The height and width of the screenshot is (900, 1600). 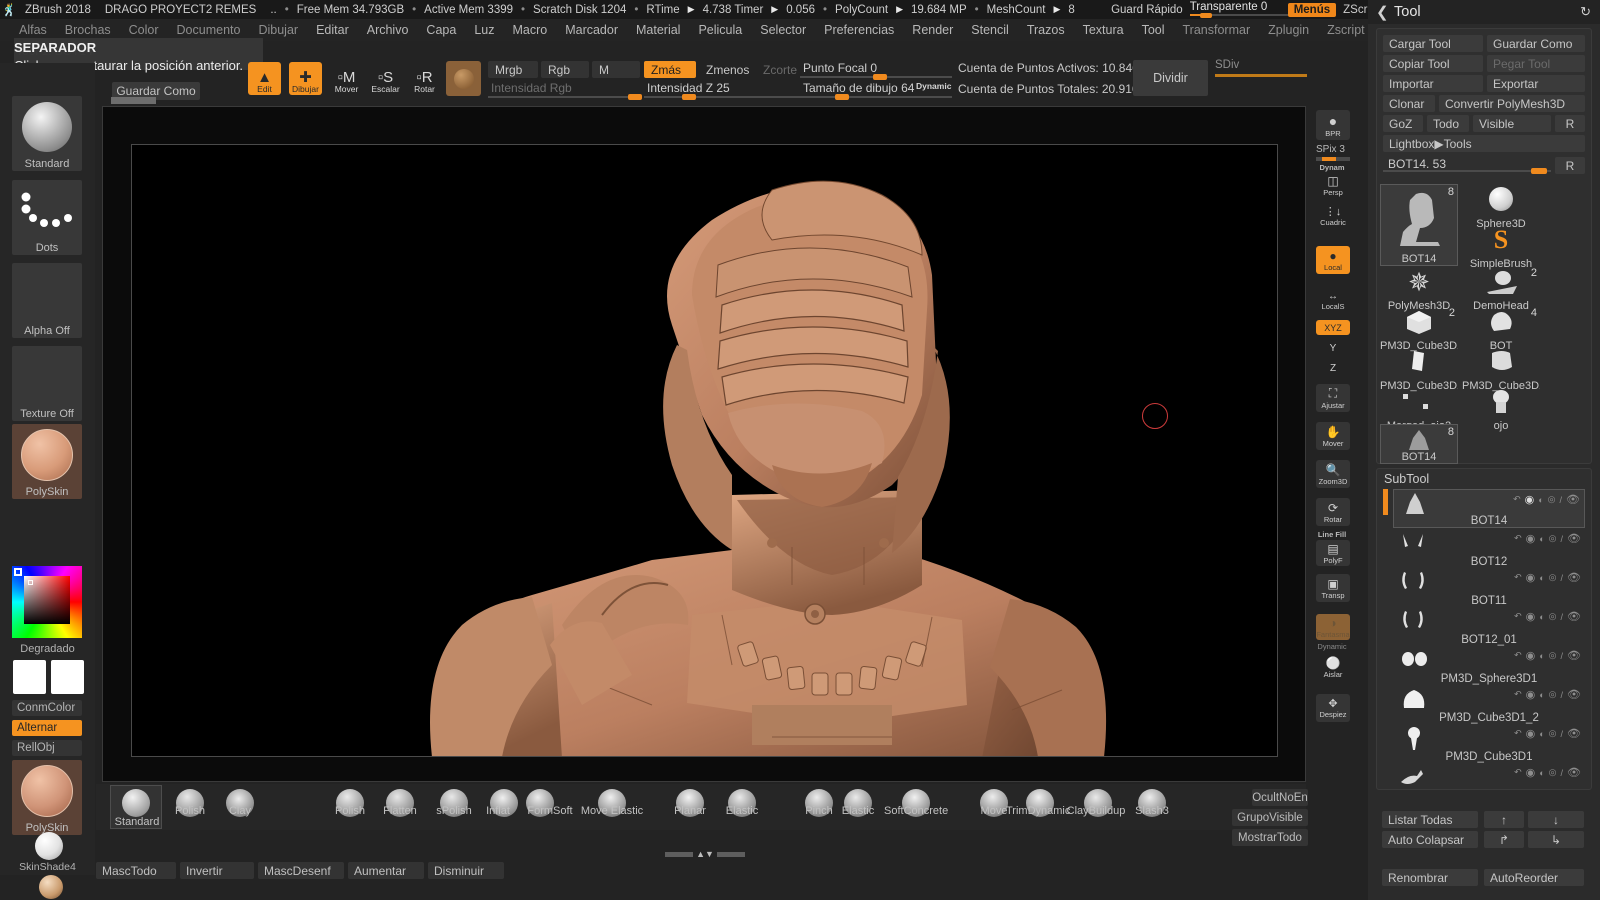 I want to click on polyframe-button: ▤ PolyF, so click(x=1333, y=553).